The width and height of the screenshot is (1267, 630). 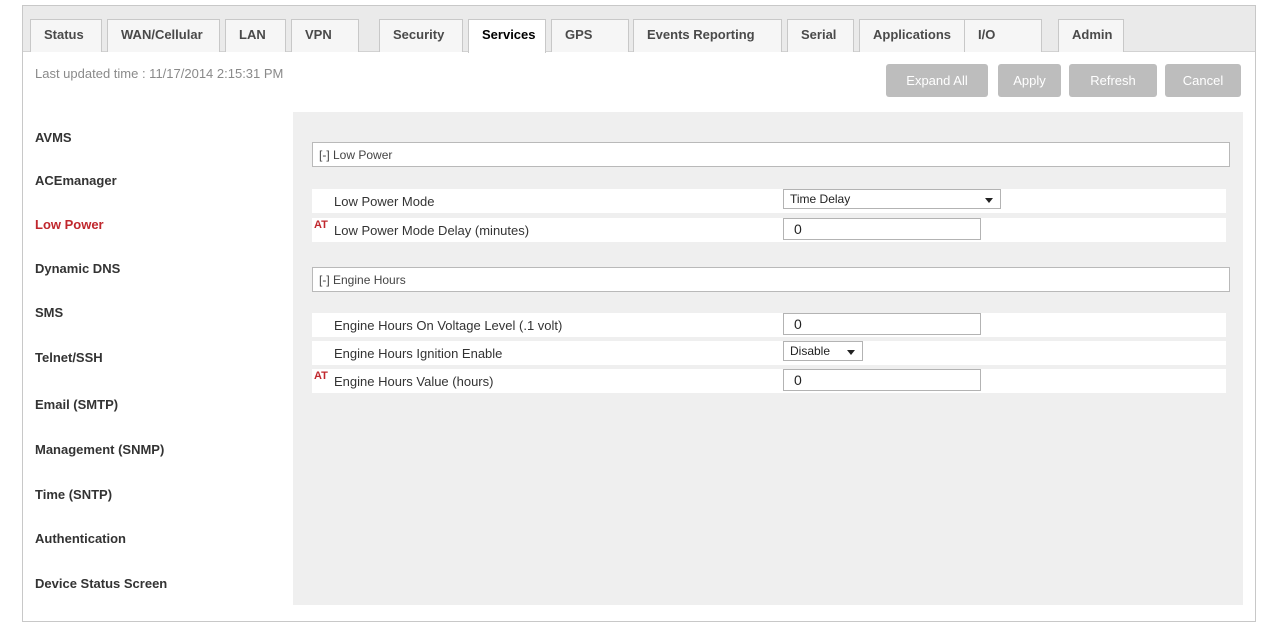 I want to click on low-power-delay-row: AT Low Power Mode Delay (minutes) 0, so click(x=769, y=230).